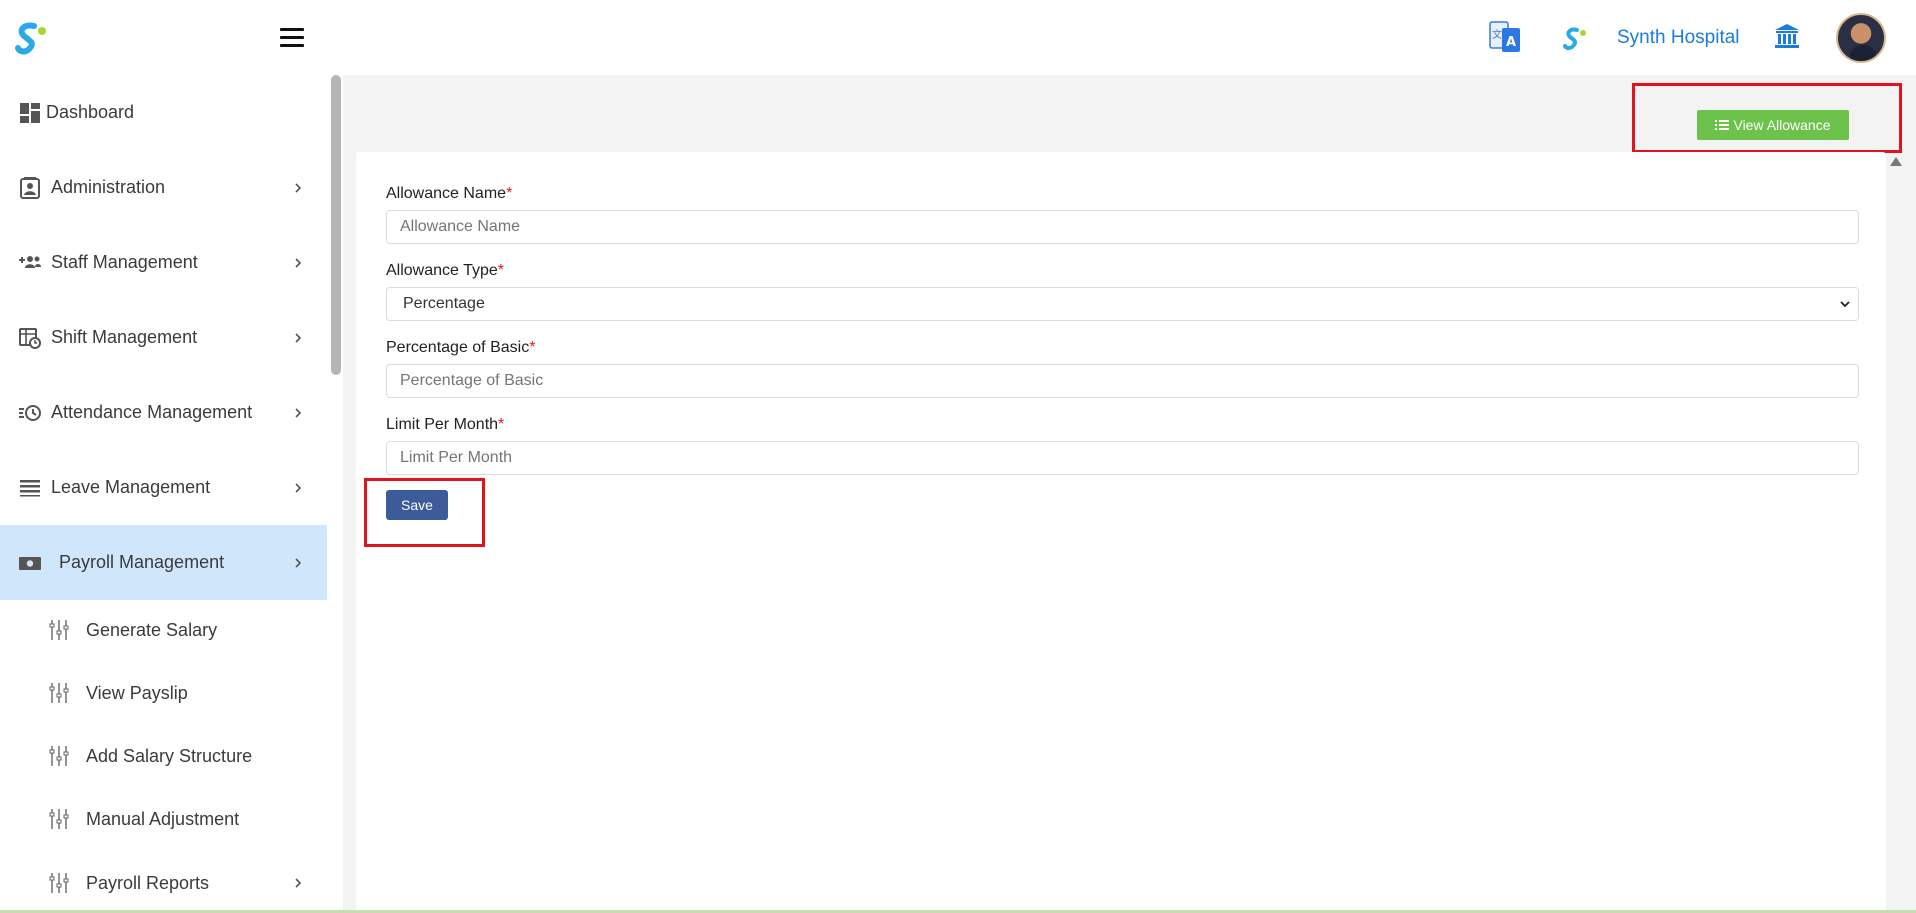 The image size is (1916, 913). What do you see at coordinates (30, 487) in the screenshot?
I see `list-lines-icon` at bounding box center [30, 487].